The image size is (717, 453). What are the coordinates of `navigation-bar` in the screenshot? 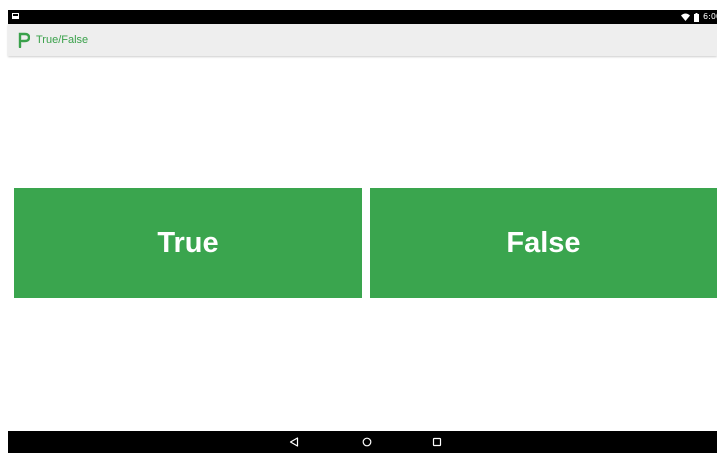 It's located at (362, 442).